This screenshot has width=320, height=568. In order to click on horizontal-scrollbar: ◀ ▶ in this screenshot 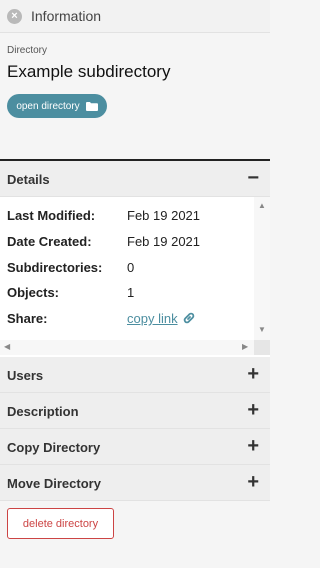, I will do `click(127, 347)`.